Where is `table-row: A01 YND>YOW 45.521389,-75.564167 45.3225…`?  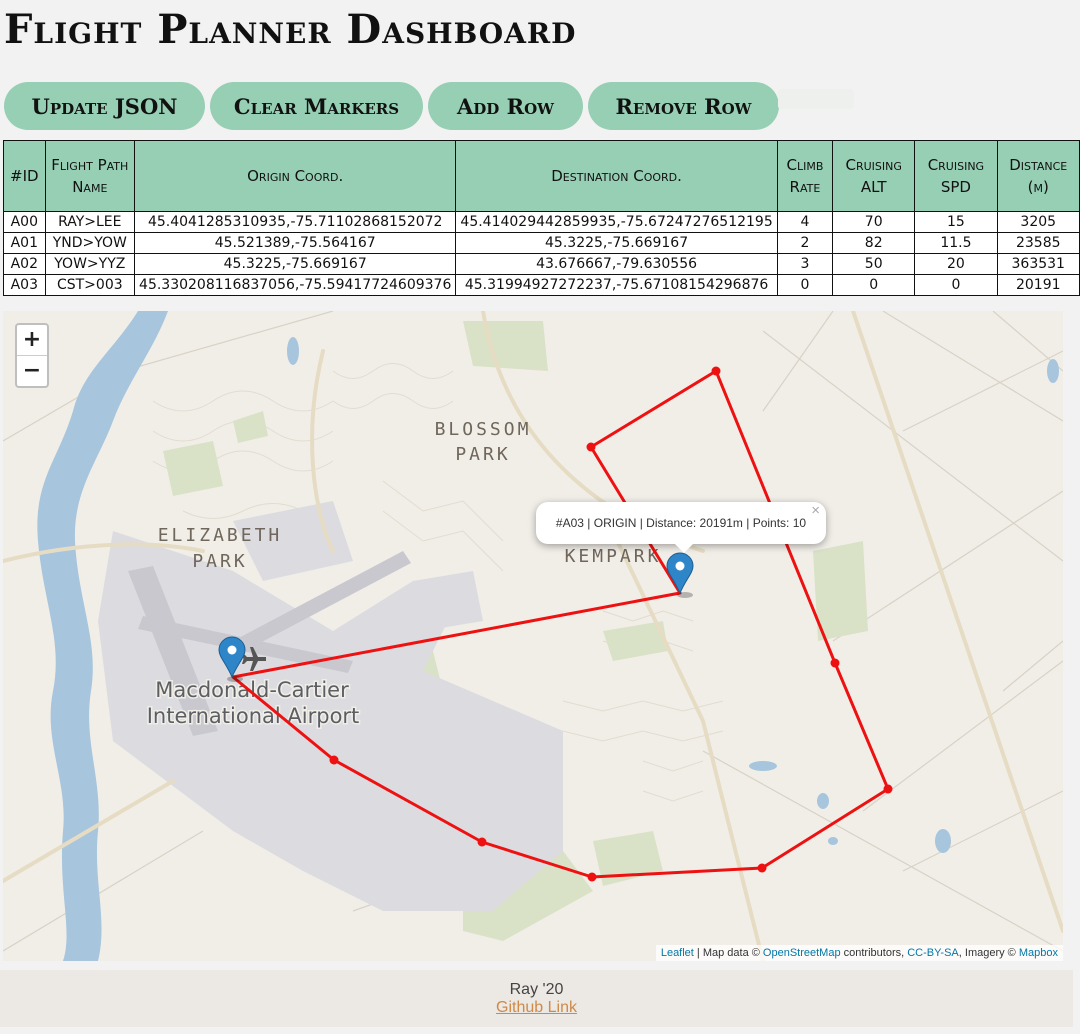 table-row: A01 YND>YOW 45.521389,-75.564167 45.3225… is located at coordinates (541, 243).